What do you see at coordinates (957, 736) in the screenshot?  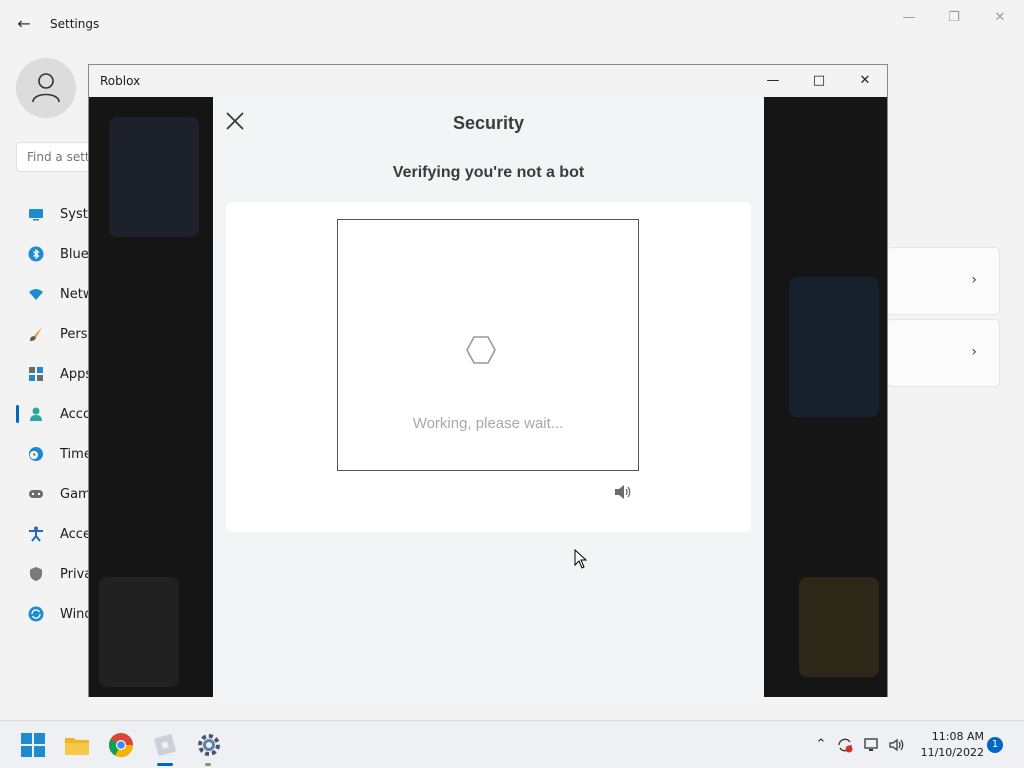 I see `clock-time: 11:08 AM` at bounding box center [957, 736].